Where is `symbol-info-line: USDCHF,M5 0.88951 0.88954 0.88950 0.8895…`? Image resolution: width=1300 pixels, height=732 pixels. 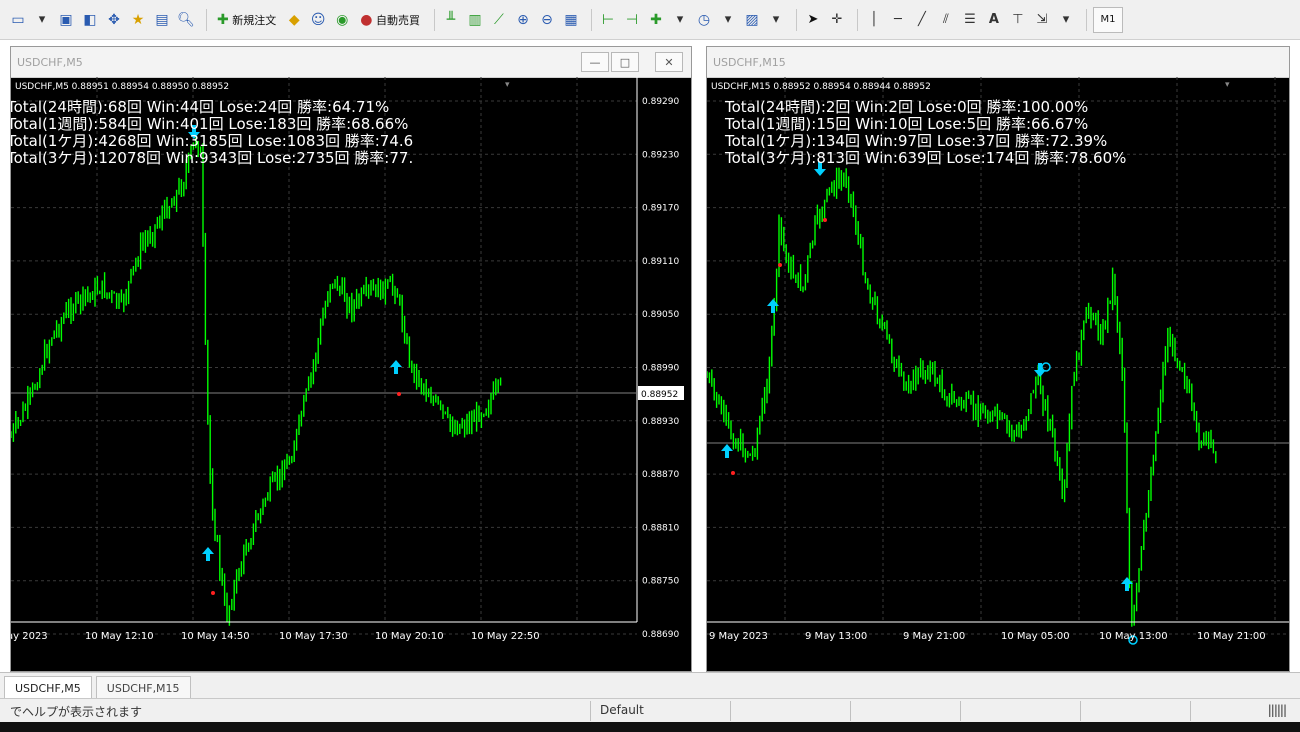 symbol-info-line: USDCHF,M5 0.88951 0.88954 0.88950 0.8895… is located at coordinates (122, 87).